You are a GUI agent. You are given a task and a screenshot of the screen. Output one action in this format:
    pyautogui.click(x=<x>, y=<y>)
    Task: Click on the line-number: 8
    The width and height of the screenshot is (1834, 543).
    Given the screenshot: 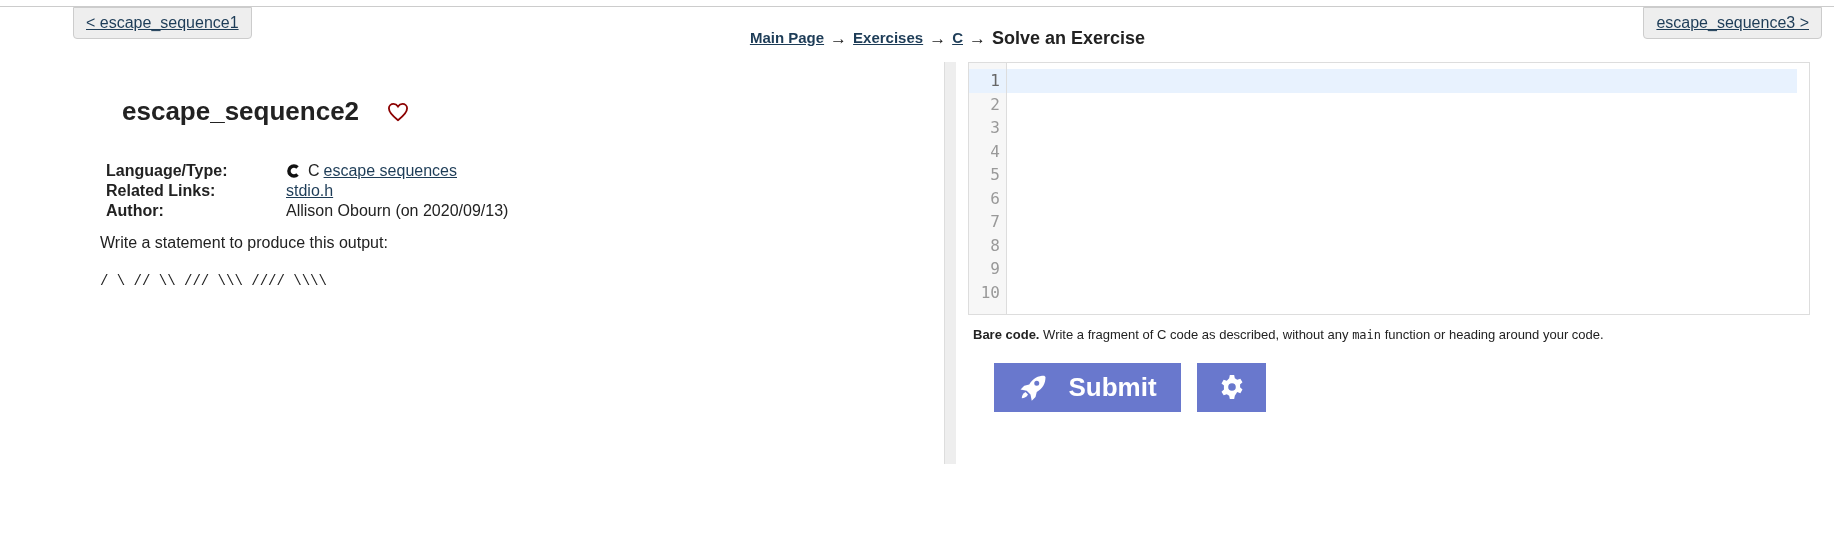 What is the action you would take?
    pyautogui.click(x=995, y=245)
    